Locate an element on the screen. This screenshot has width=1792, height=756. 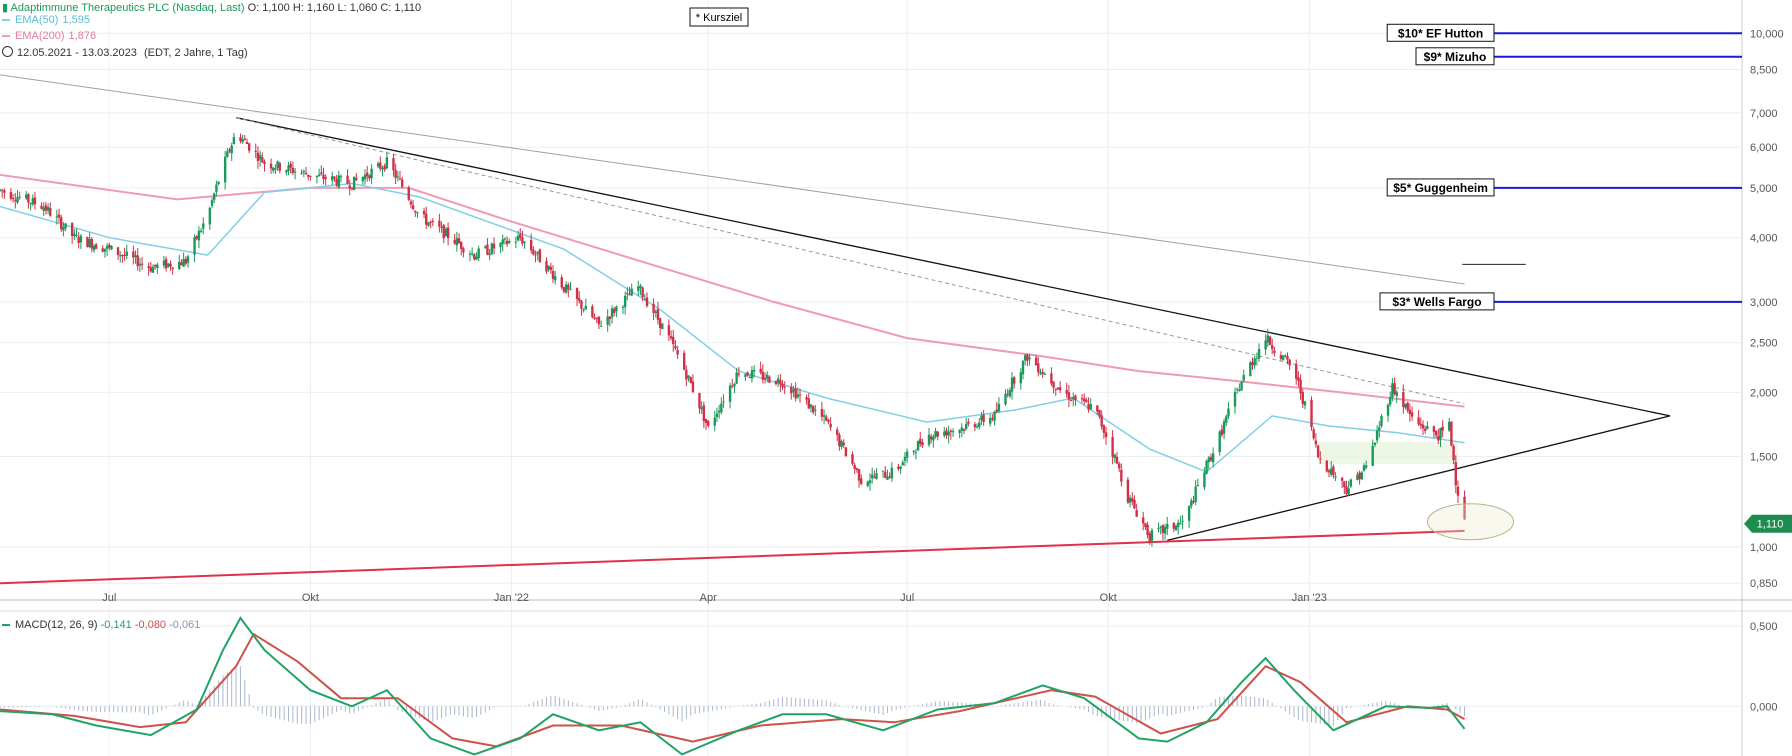
hist-value: -0,061 is located at coordinates (185, 625).